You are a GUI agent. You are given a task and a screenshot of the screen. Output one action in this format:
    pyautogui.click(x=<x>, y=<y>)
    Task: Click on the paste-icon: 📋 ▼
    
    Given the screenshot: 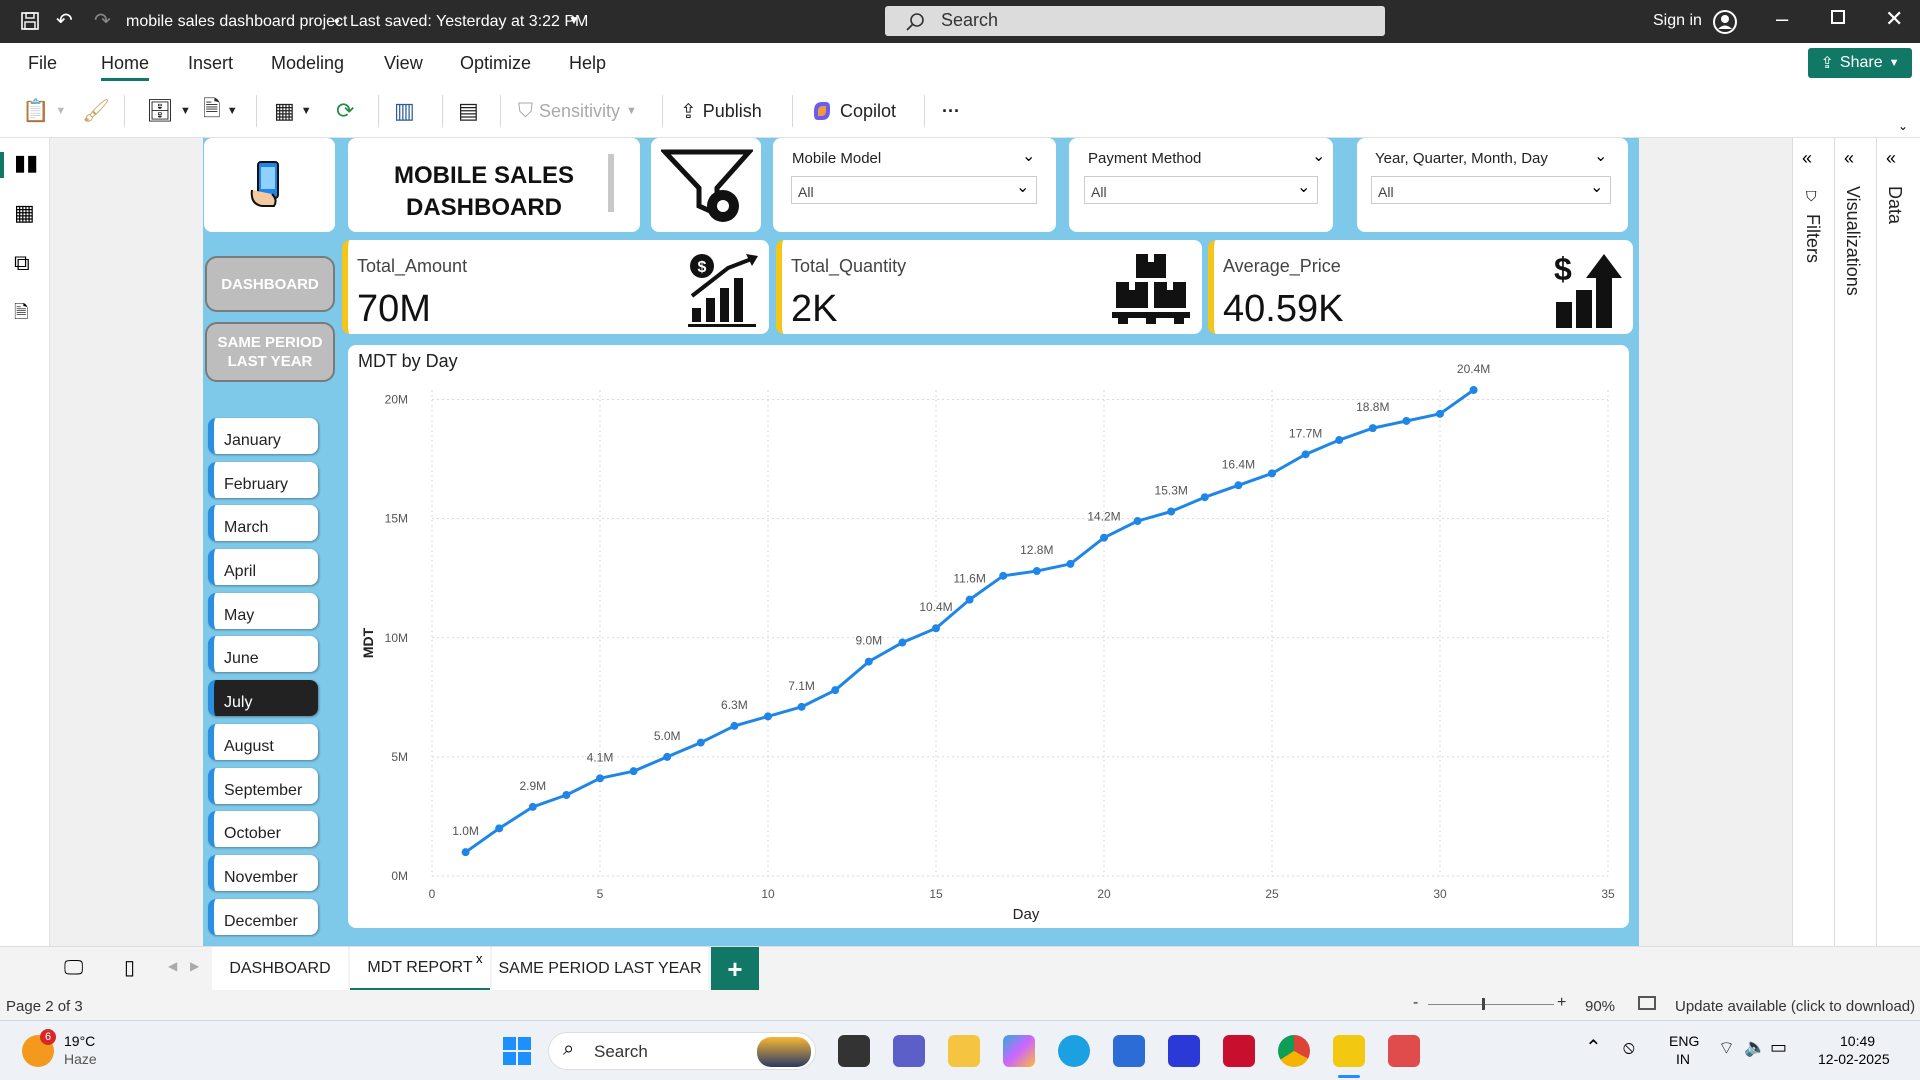 What is the action you would take?
    pyautogui.click(x=44, y=111)
    